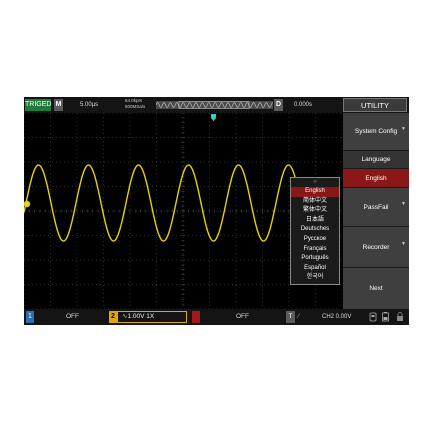  Describe the element at coordinates (315, 240) in the screenshot. I see `language-option-russian: Русское` at that location.